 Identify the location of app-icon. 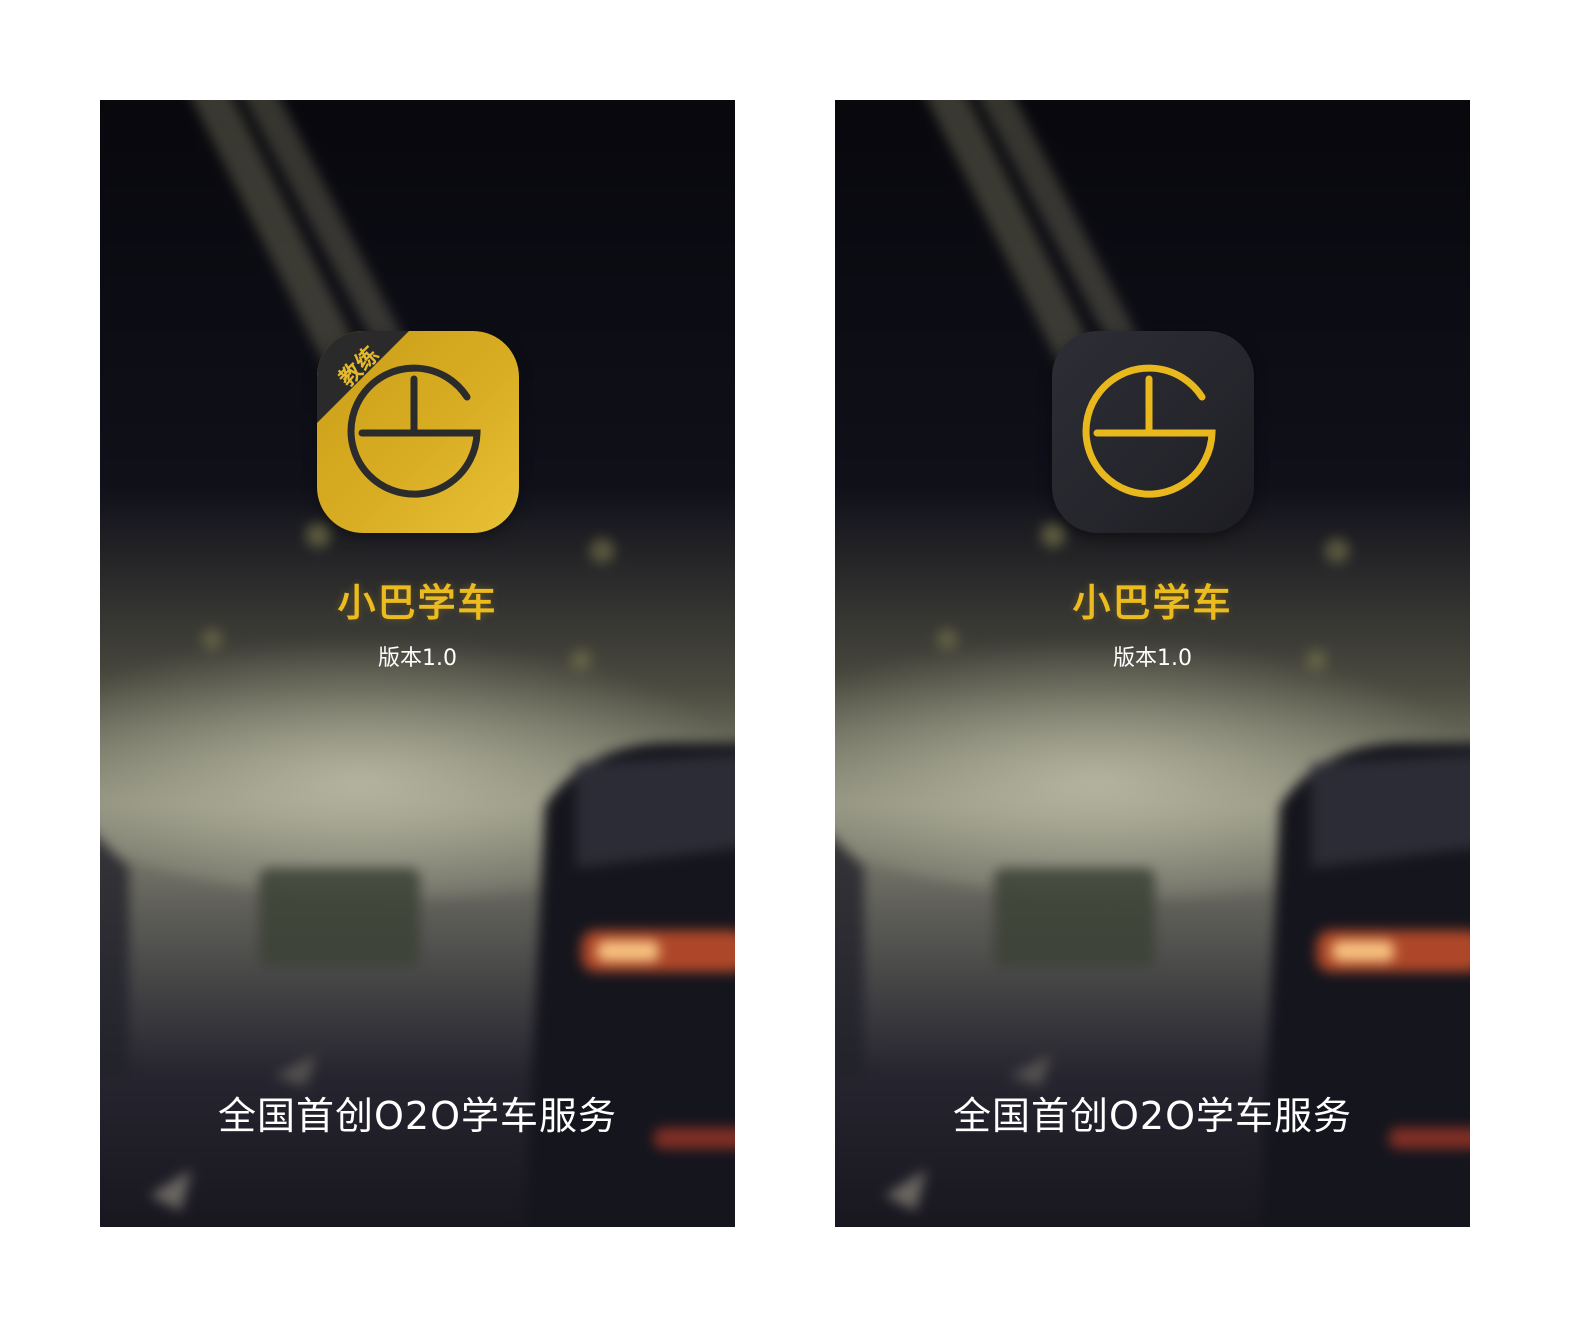
(1153, 432).